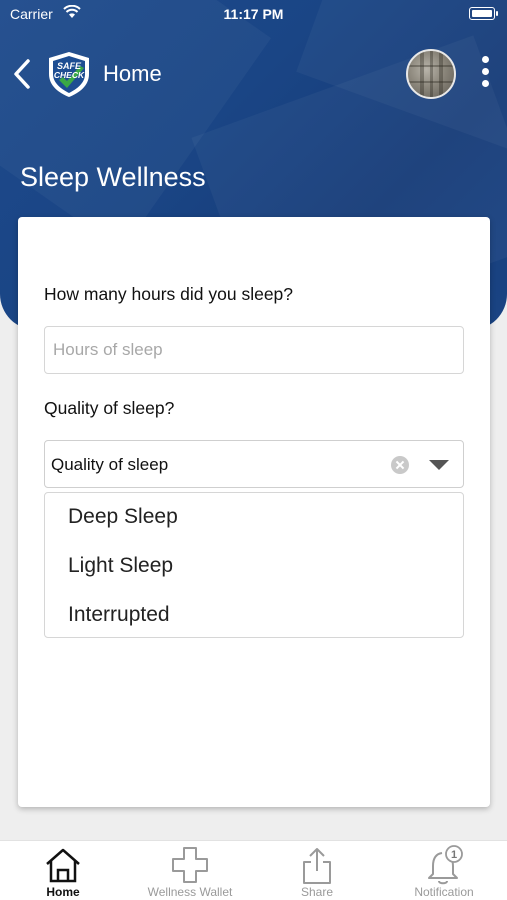 Image resolution: width=507 pixels, height=900 pixels. Describe the element at coordinates (123, 517) in the screenshot. I see `option-deep-sleep: Deep Sleep` at that location.